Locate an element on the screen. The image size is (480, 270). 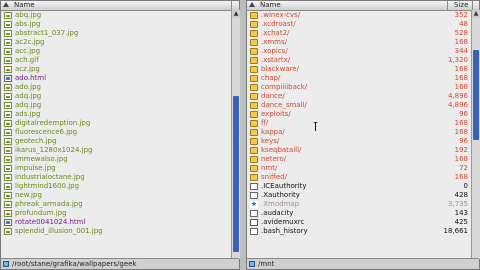
file-row: abq.jpg is located at coordinates (115, 15).